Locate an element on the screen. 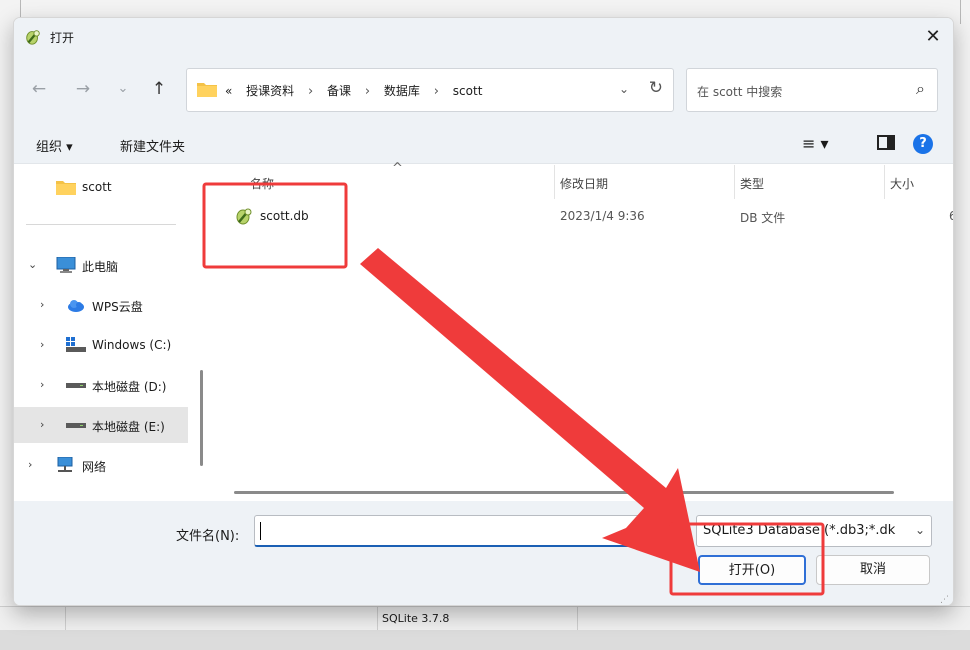  new-folder-button: 新建文件夹 is located at coordinates (152, 145).